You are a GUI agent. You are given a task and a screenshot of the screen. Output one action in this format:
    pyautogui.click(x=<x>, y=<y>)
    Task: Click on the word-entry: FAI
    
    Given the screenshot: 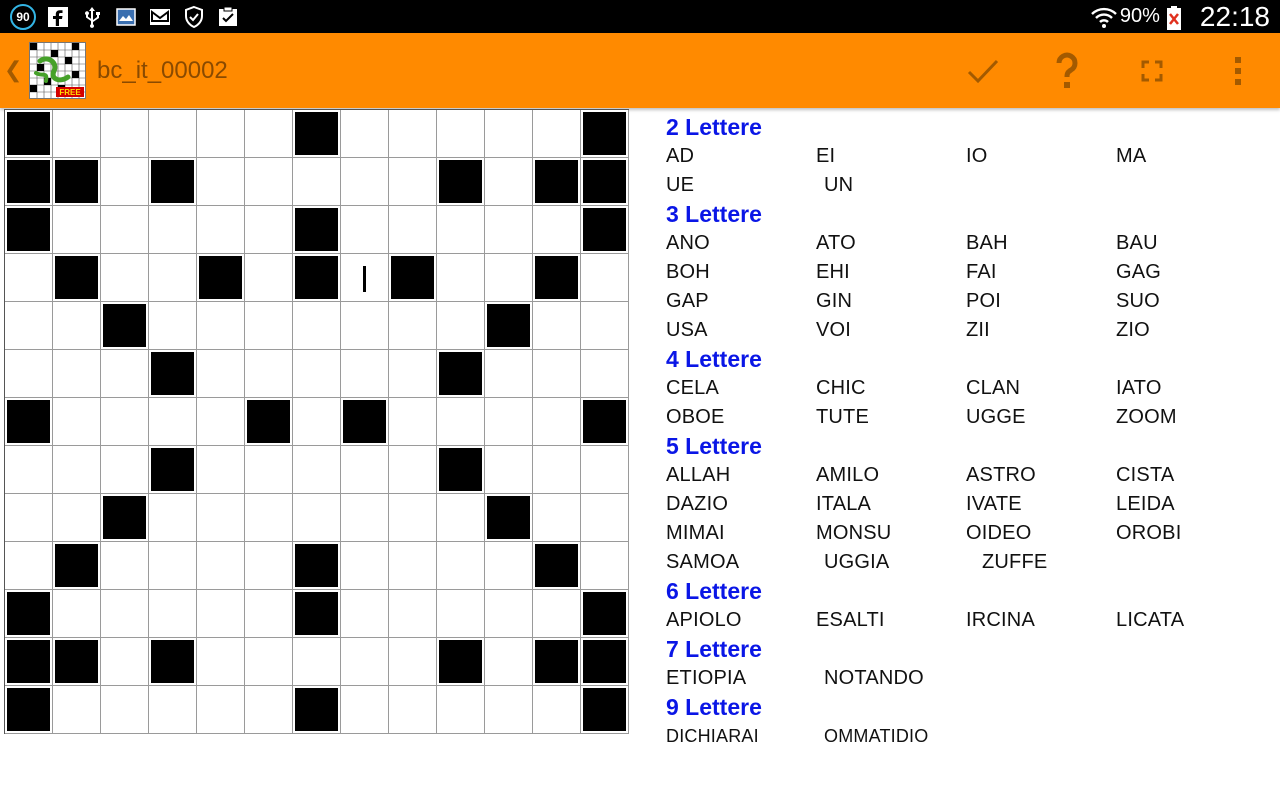 What is the action you would take?
    pyautogui.click(x=1041, y=272)
    